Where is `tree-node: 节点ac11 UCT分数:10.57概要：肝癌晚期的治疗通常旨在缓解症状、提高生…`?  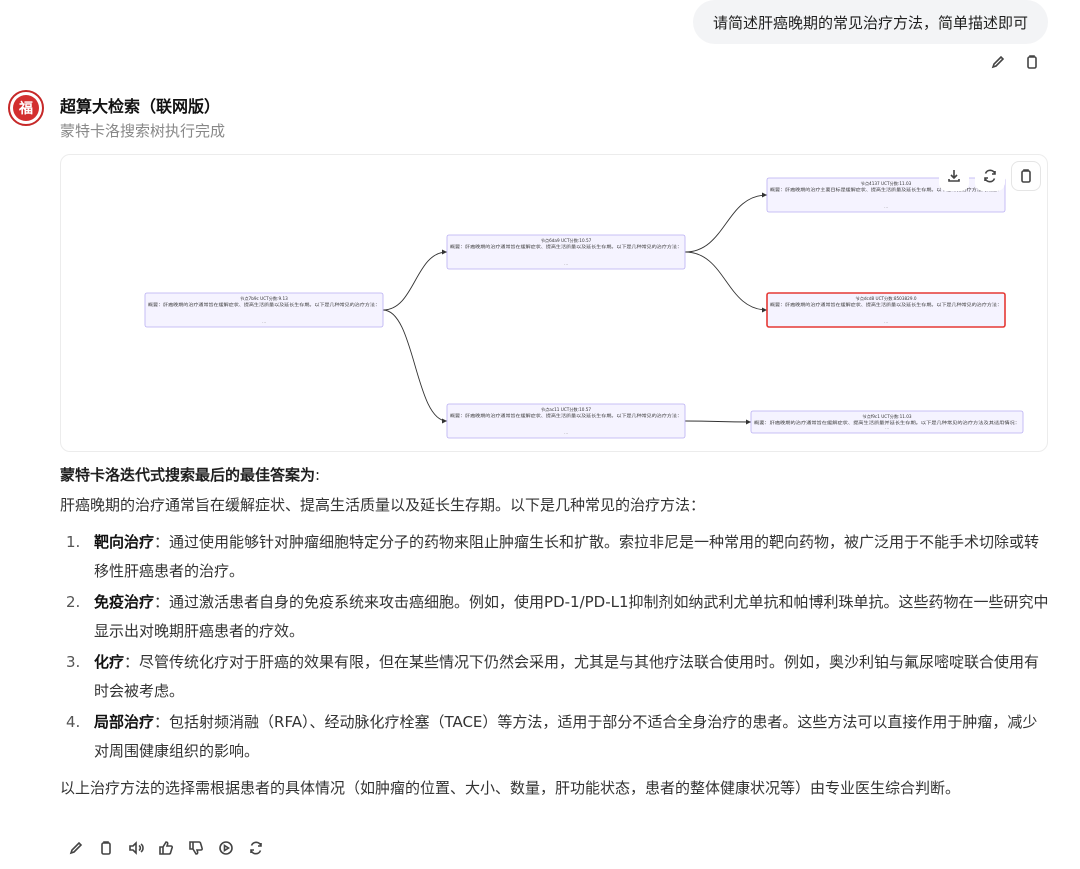 tree-node: 节点ac11 UCT分数:10.57概要：肝癌晚期的治疗通常旨在缓解症状、提高生… is located at coordinates (566, 421).